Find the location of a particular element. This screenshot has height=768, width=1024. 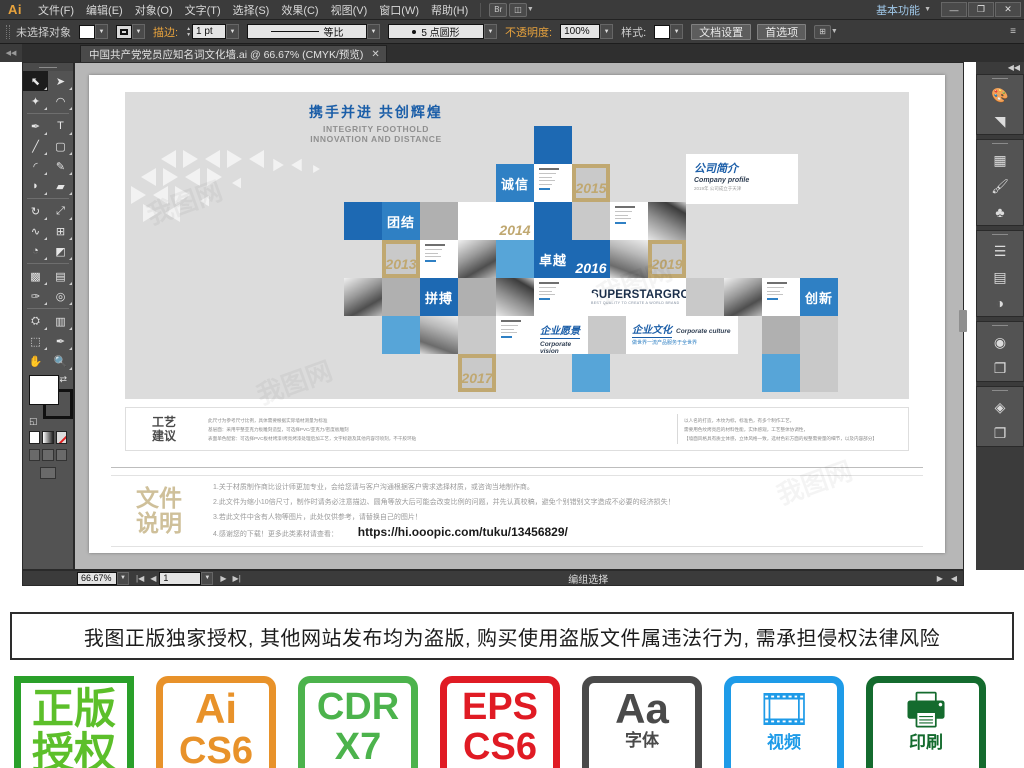

workspace-switcher: 基本功能 is located at coordinates (898, 10).